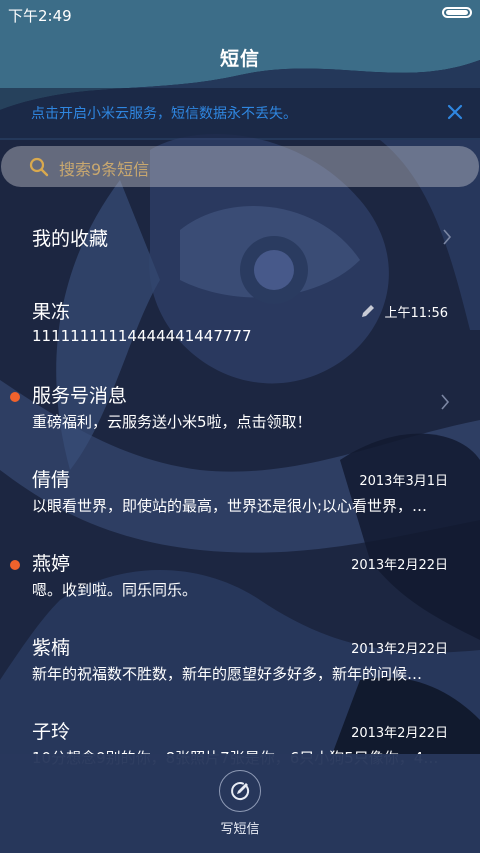 This screenshot has height=853, width=480. What do you see at coordinates (51, 312) in the screenshot?
I see `contact-name: 果冻` at bounding box center [51, 312].